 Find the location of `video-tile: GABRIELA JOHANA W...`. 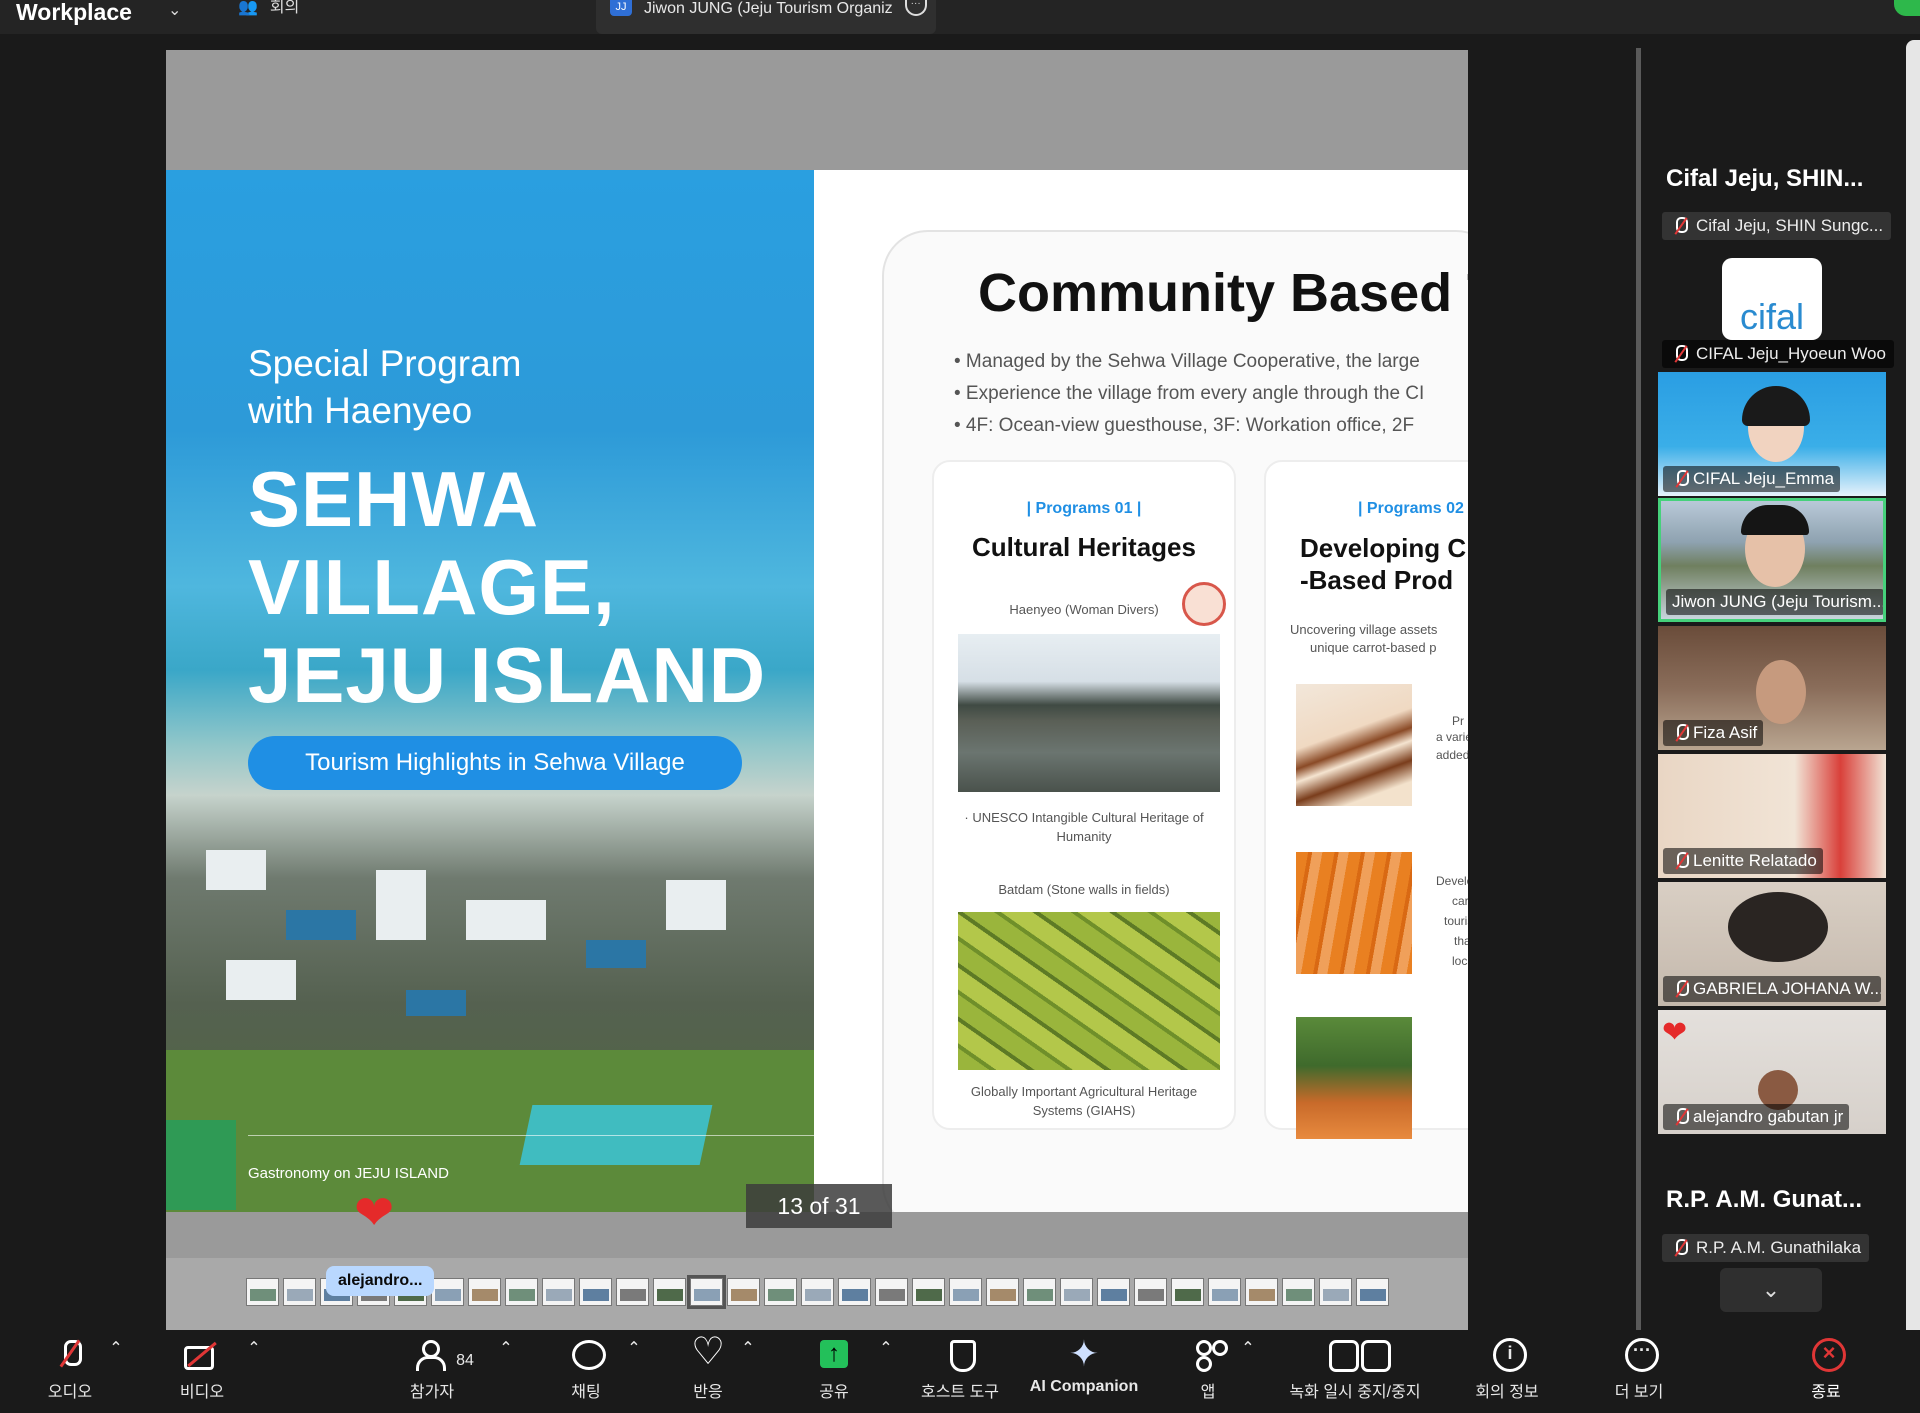

video-tile: GABRIELA JOHANA W... is located at coordinates (1772, 944).